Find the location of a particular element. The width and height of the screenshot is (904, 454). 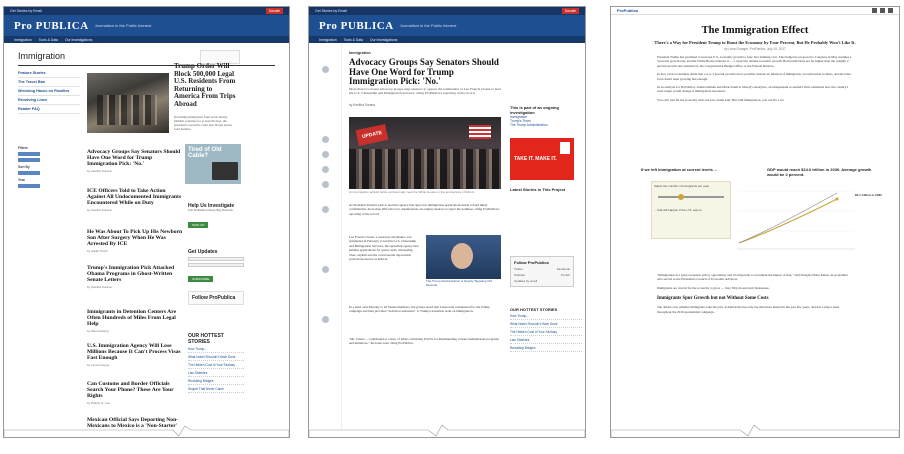

side-nav-item: Revolving Lines is located at coordinates (49, 100).